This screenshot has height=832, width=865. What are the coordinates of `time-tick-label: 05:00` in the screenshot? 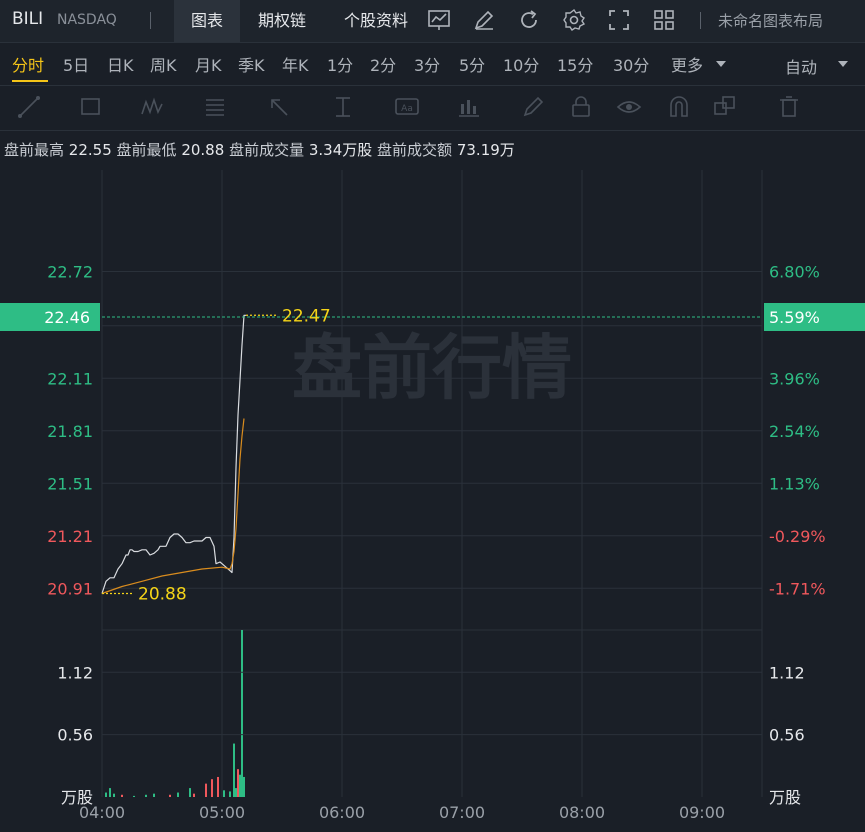 It's located at (222, 812).